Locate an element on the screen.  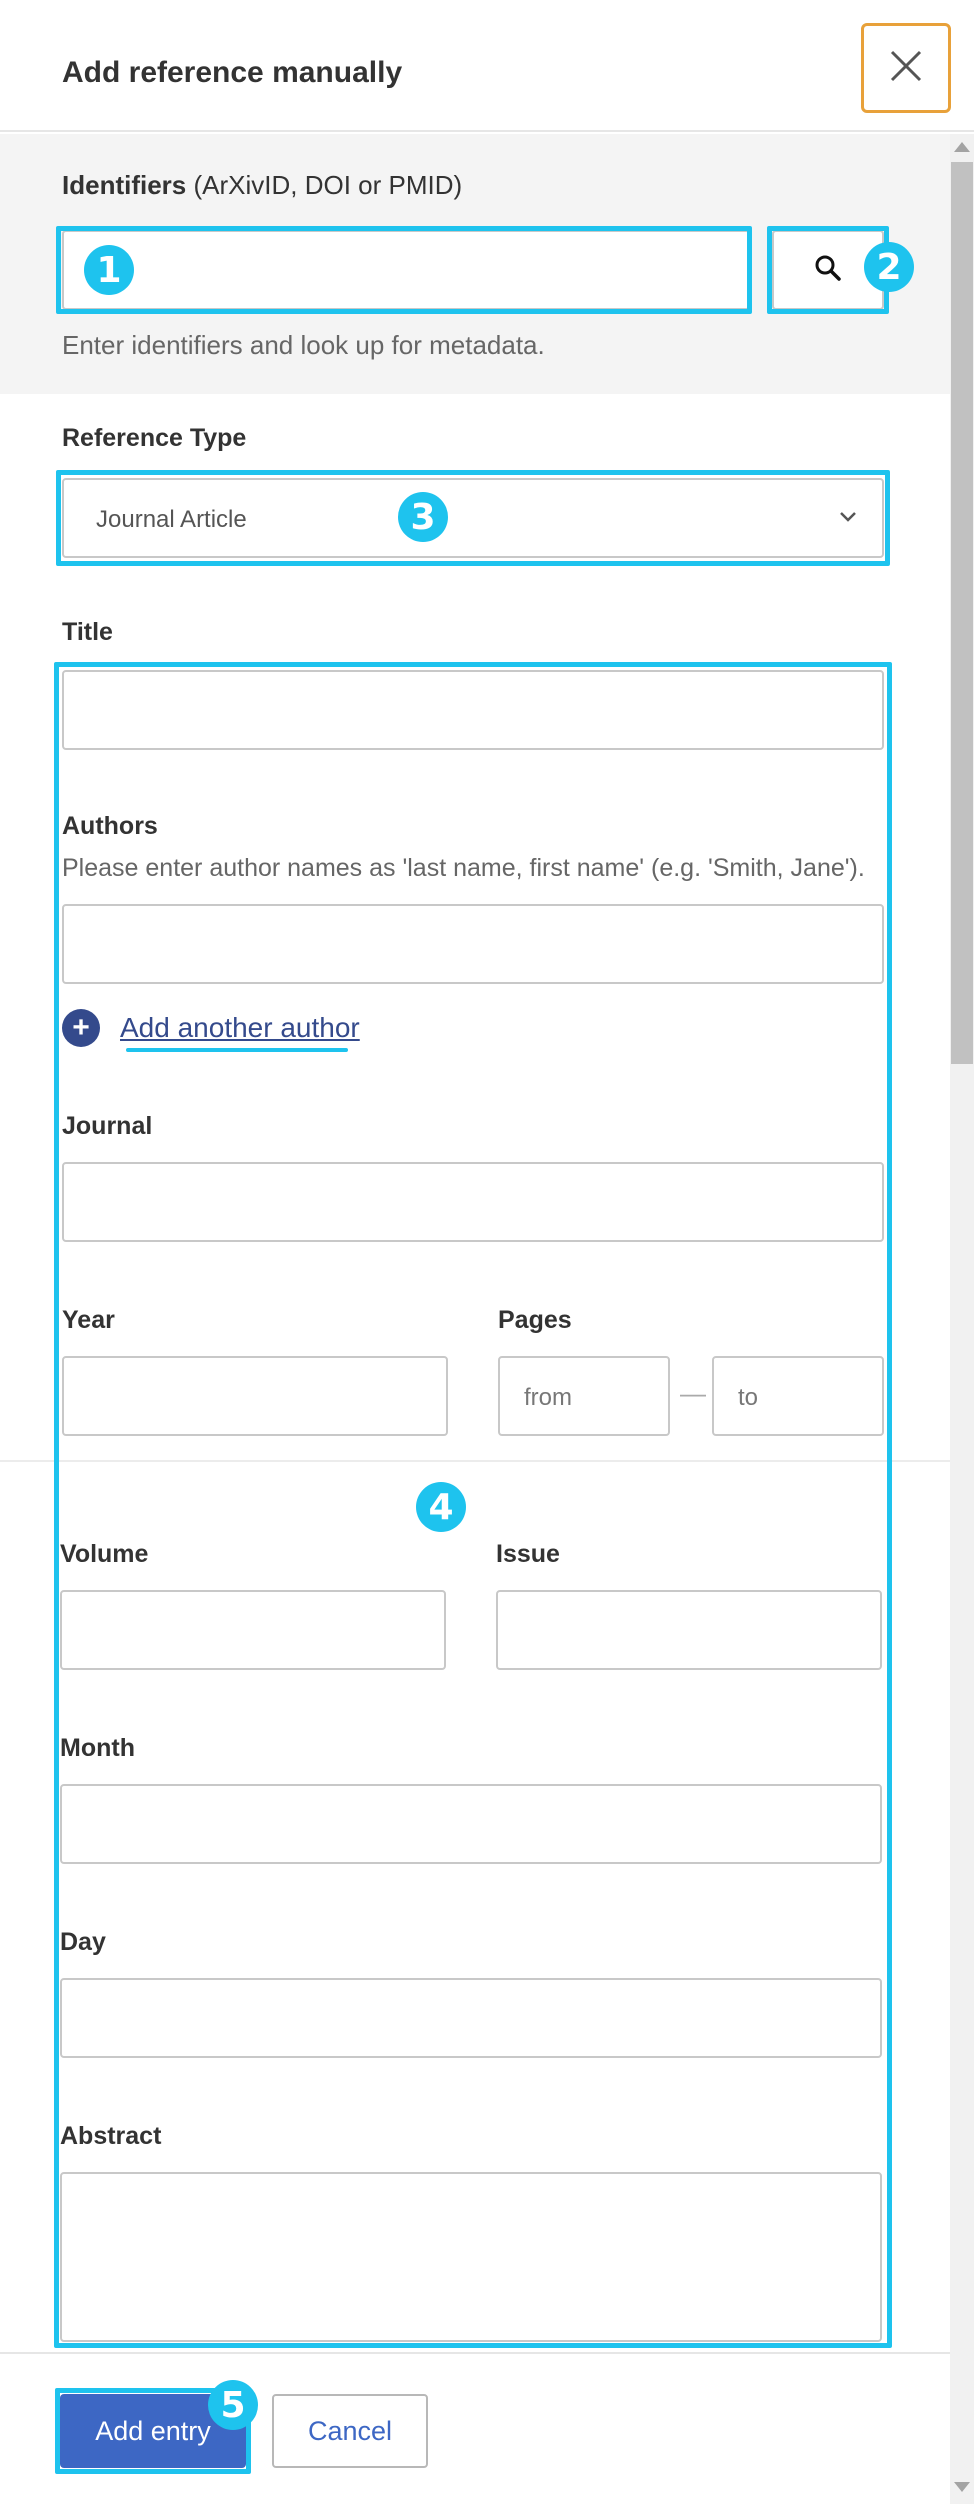
marker-4: 4 is located at coordinates (441, 1507).